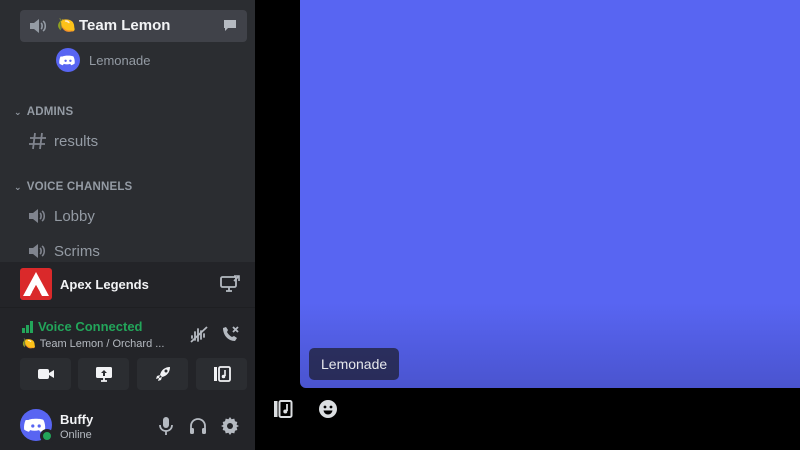 The width and height of the screenshot is (800, 450). I want to click on voice-member-lemonade: Lemonade, so click(103, 60).